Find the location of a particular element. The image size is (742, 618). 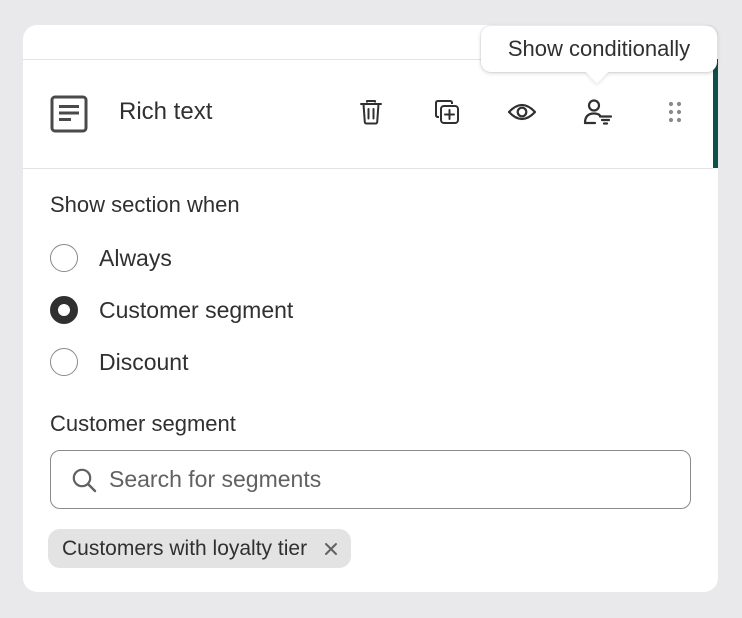

close-icon is located at coordinates (331, 548).